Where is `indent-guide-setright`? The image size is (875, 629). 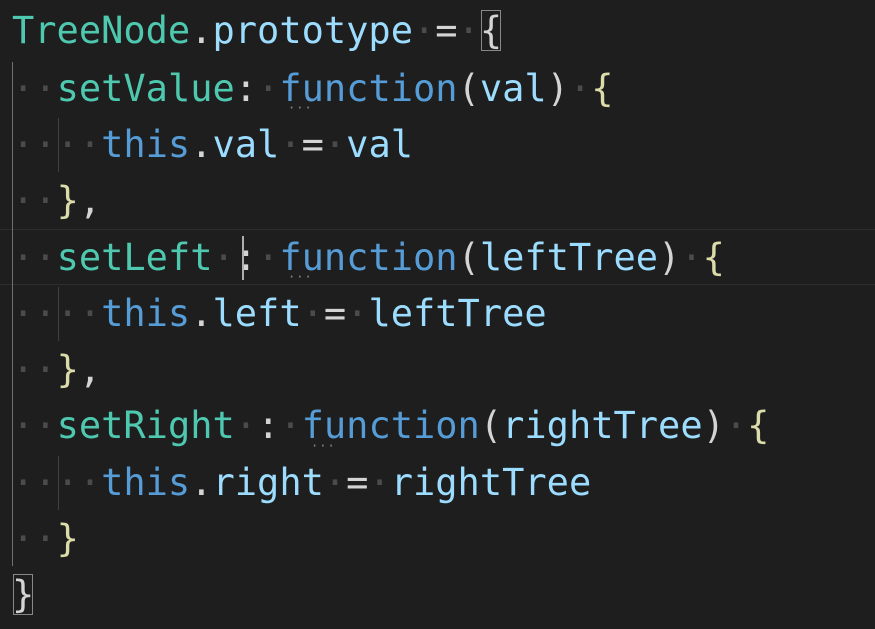 indent-guide-setright is located at coordinates (58, 483).